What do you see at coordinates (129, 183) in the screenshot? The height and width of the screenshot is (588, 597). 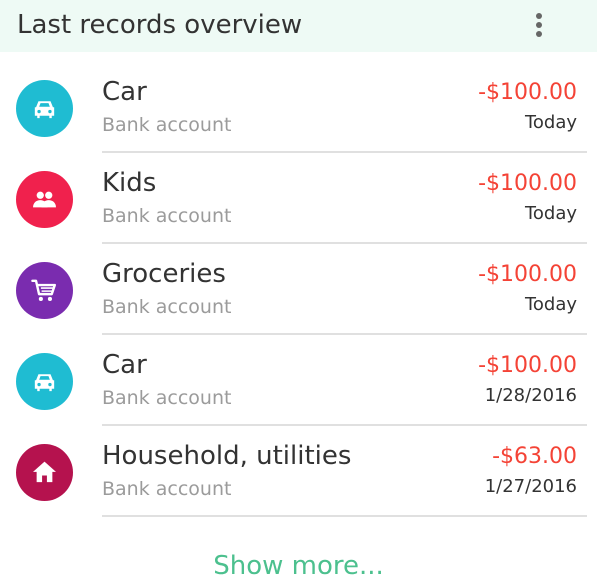 I see `category-name: Kids` at bounding box center [129, 183].